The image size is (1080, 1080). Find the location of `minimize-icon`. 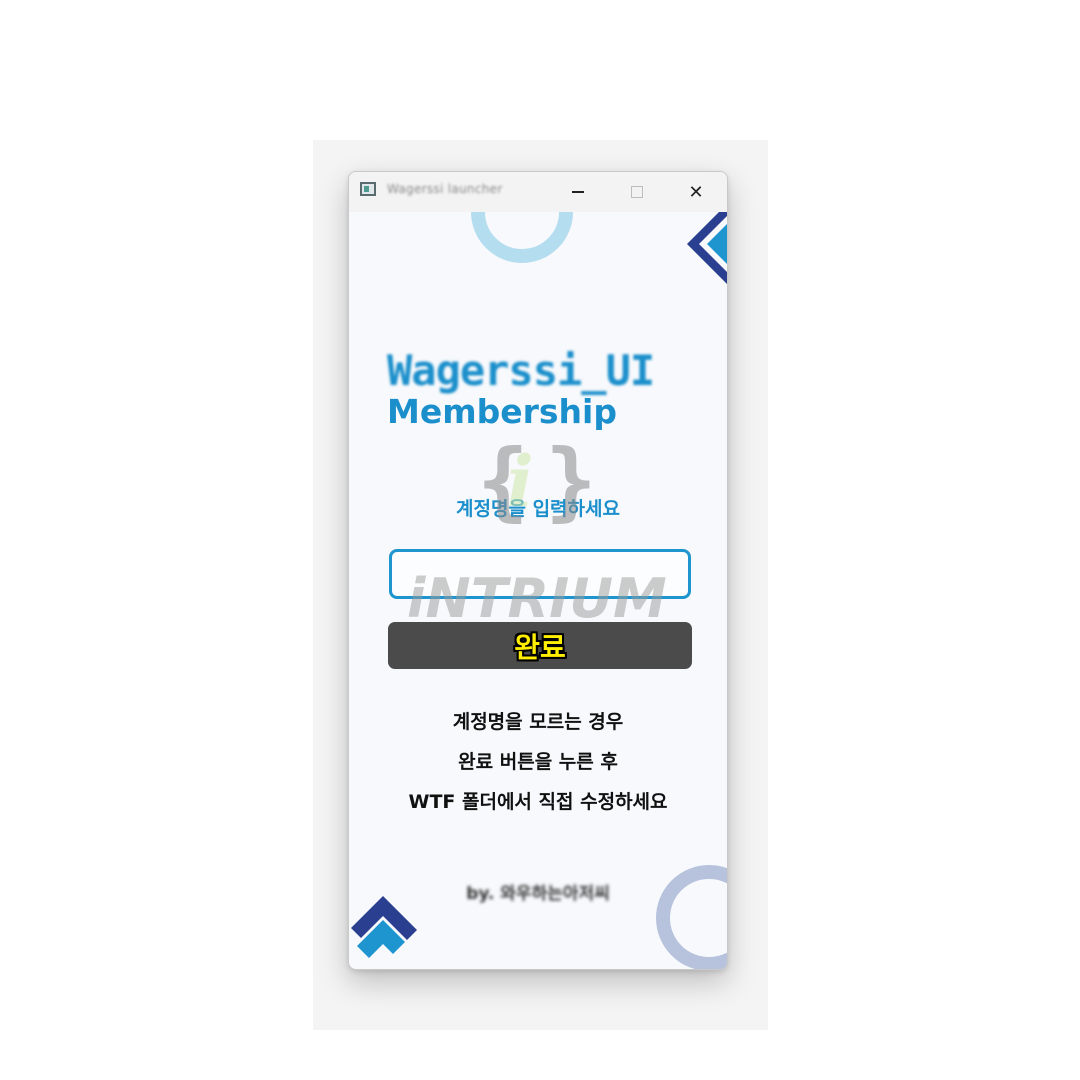

minimize-icon is located at coordinates (578, 192).